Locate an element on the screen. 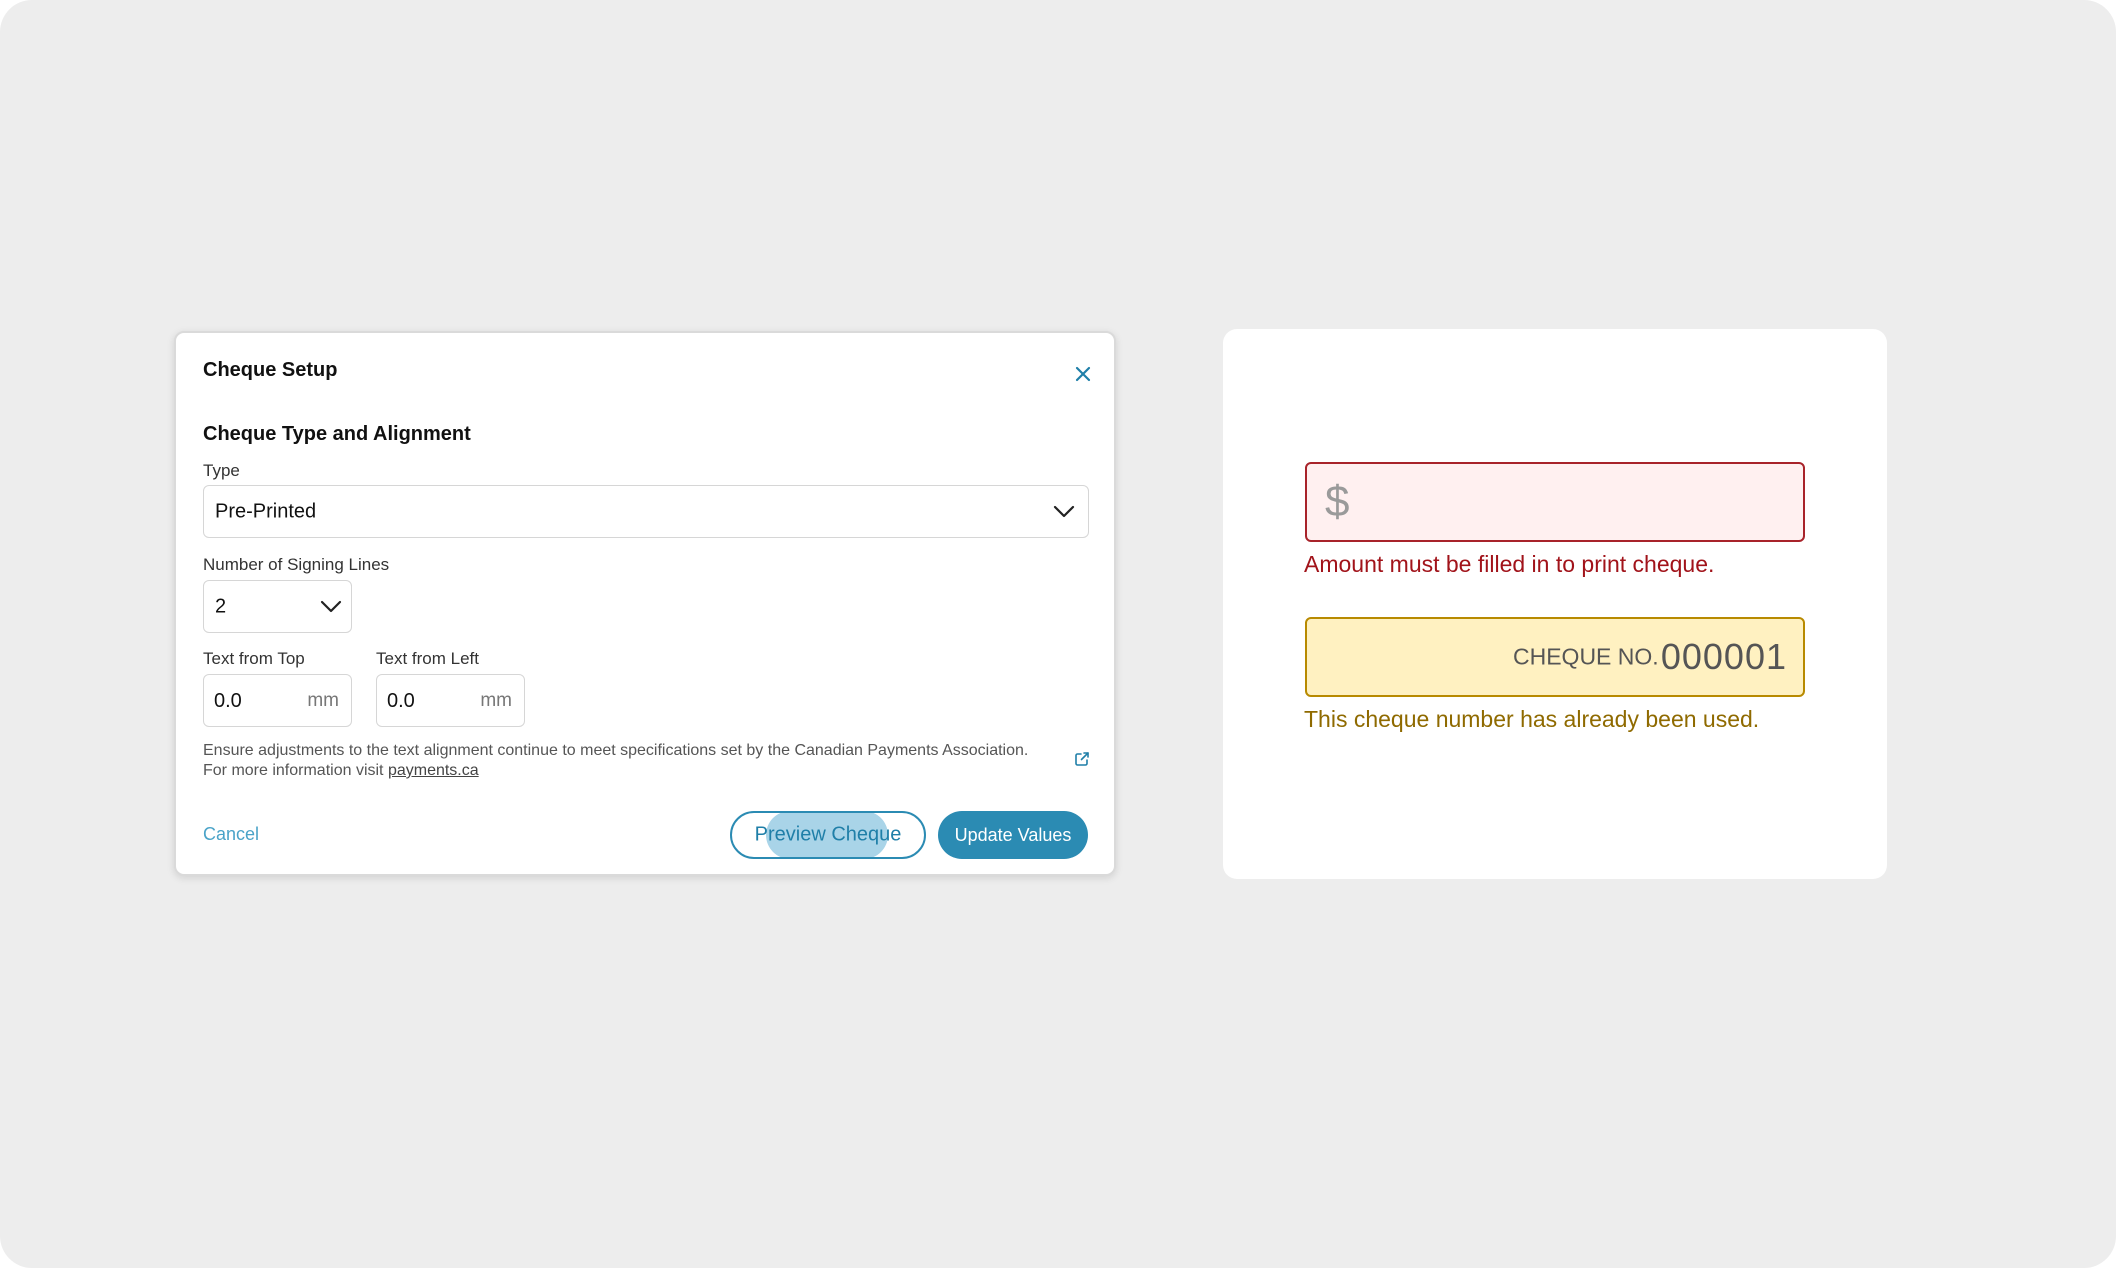  payments-link: payments.ca is located at coordinates (433, 770).